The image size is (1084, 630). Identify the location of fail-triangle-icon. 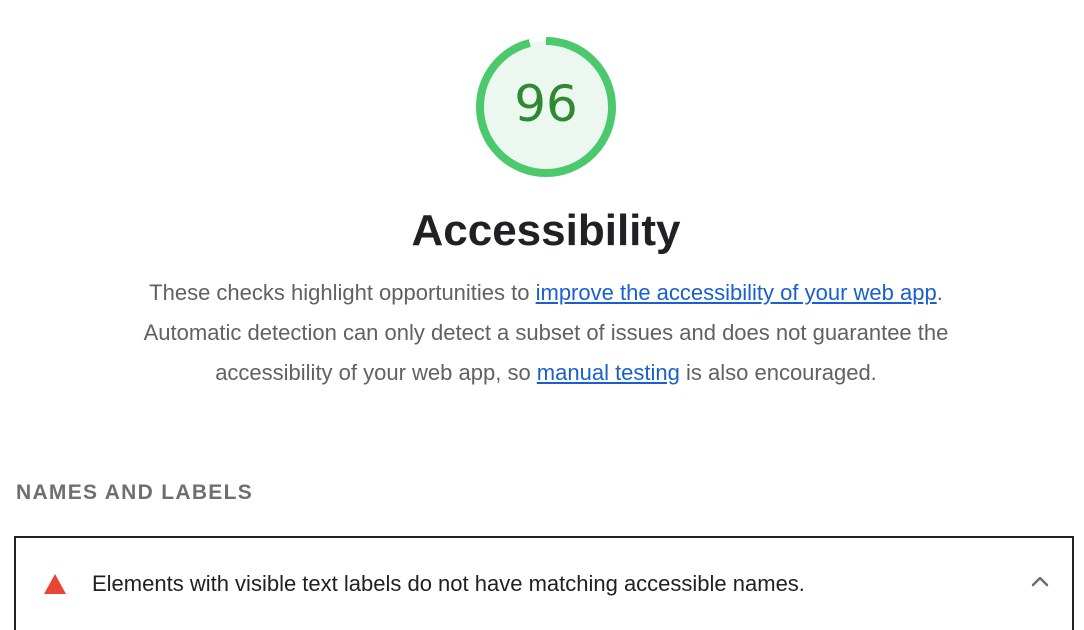
(55, 584).